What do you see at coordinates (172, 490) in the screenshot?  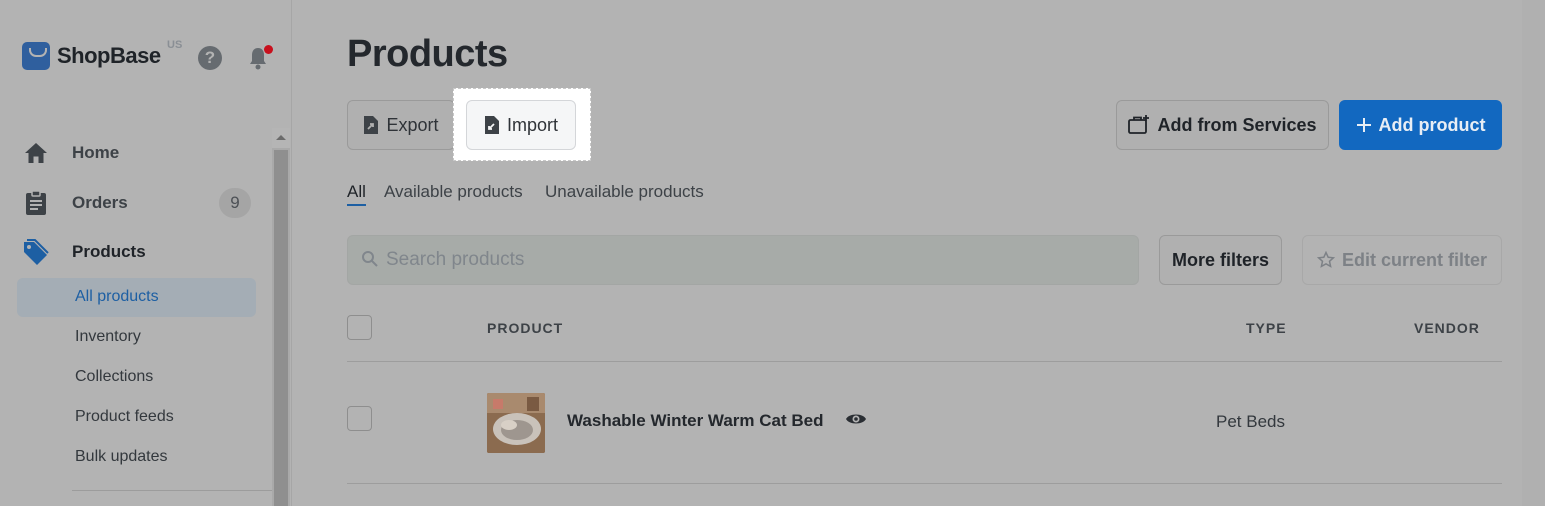 I see `sidebar-divider` at bounding box center [172, 490].